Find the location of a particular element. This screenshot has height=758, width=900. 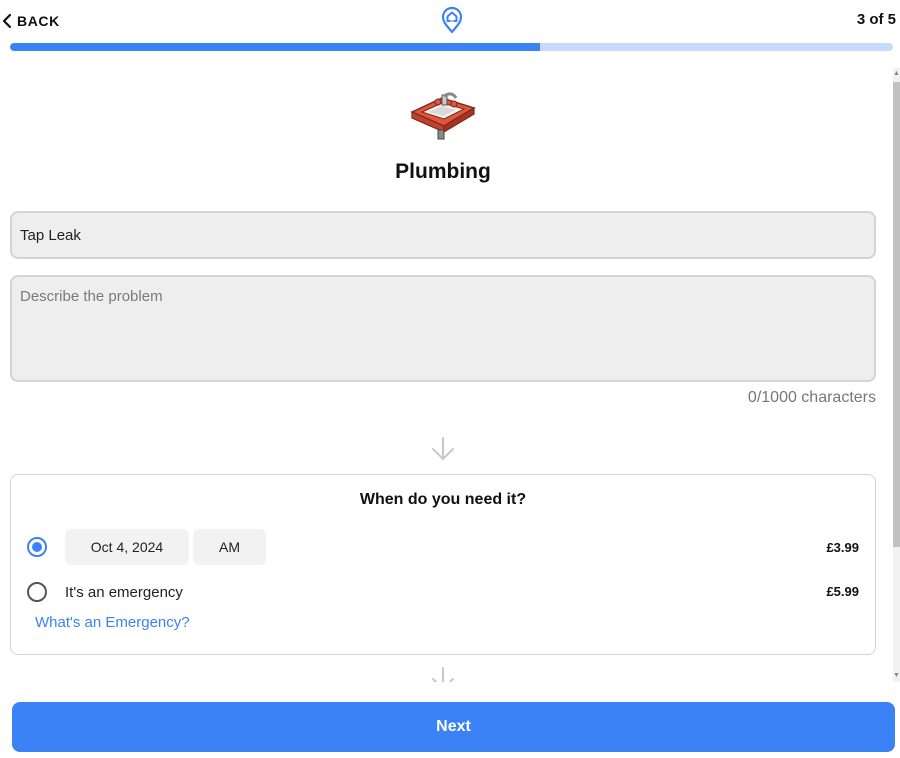

time-period-button: AM is located at coordinates (229, 547).